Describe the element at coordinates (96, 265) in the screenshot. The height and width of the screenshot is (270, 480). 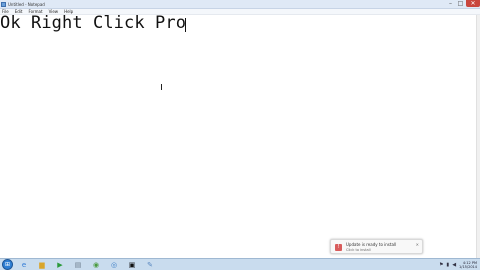
I see `green-app-icon: ◉` at that location.